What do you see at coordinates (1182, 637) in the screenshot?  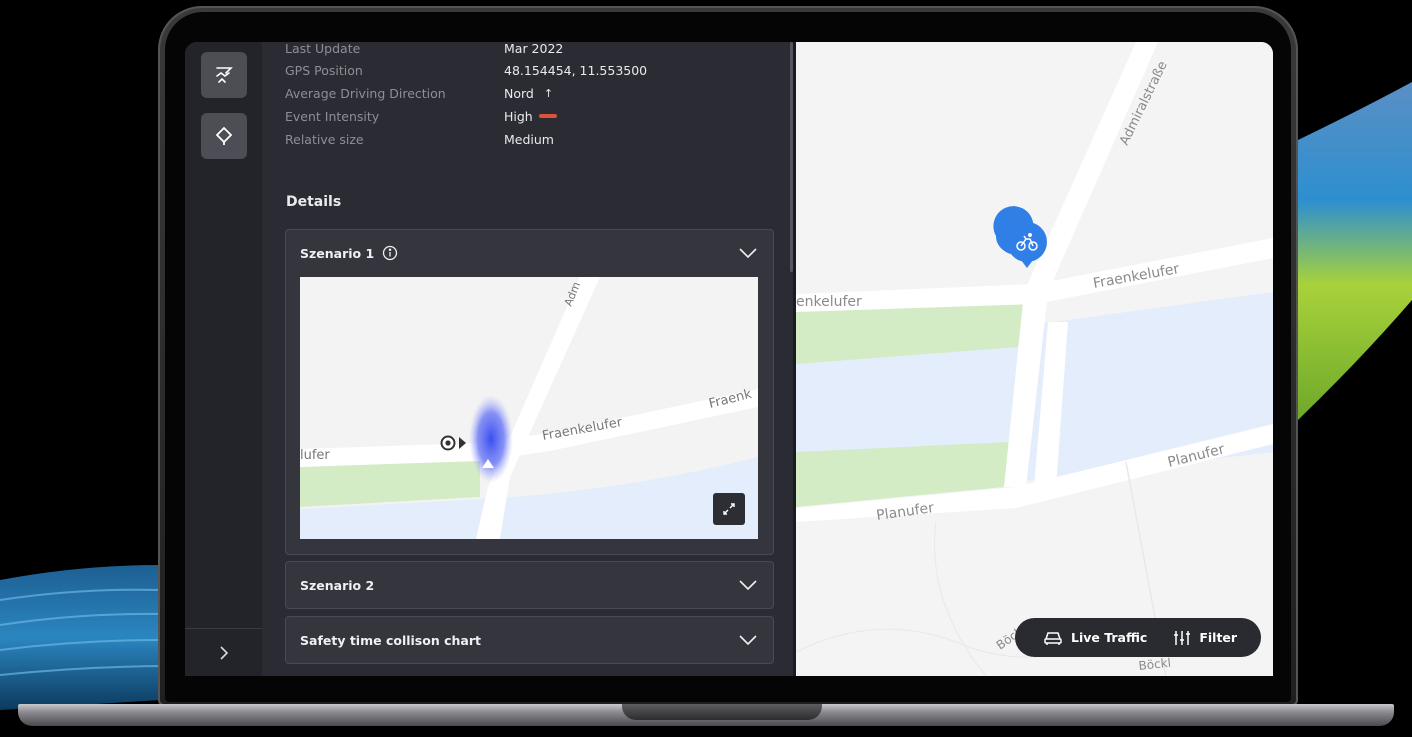 I see `sliders-icon` at bounding box center [1182, 637].